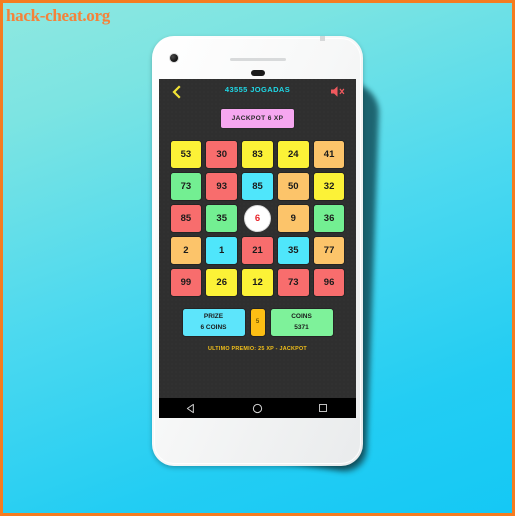 This screenshot has width=515, height=516. I want to click on jackpot-button: JACKPOT 6 XP, so click(257, 118).